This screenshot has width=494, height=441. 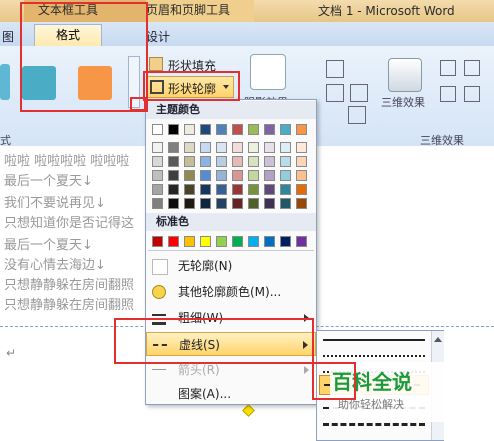 What do you see at coordinates (48, 245) in the screenshot?
I see `document-line: 最后一个夏天↓` at bounding box center [48, 245].